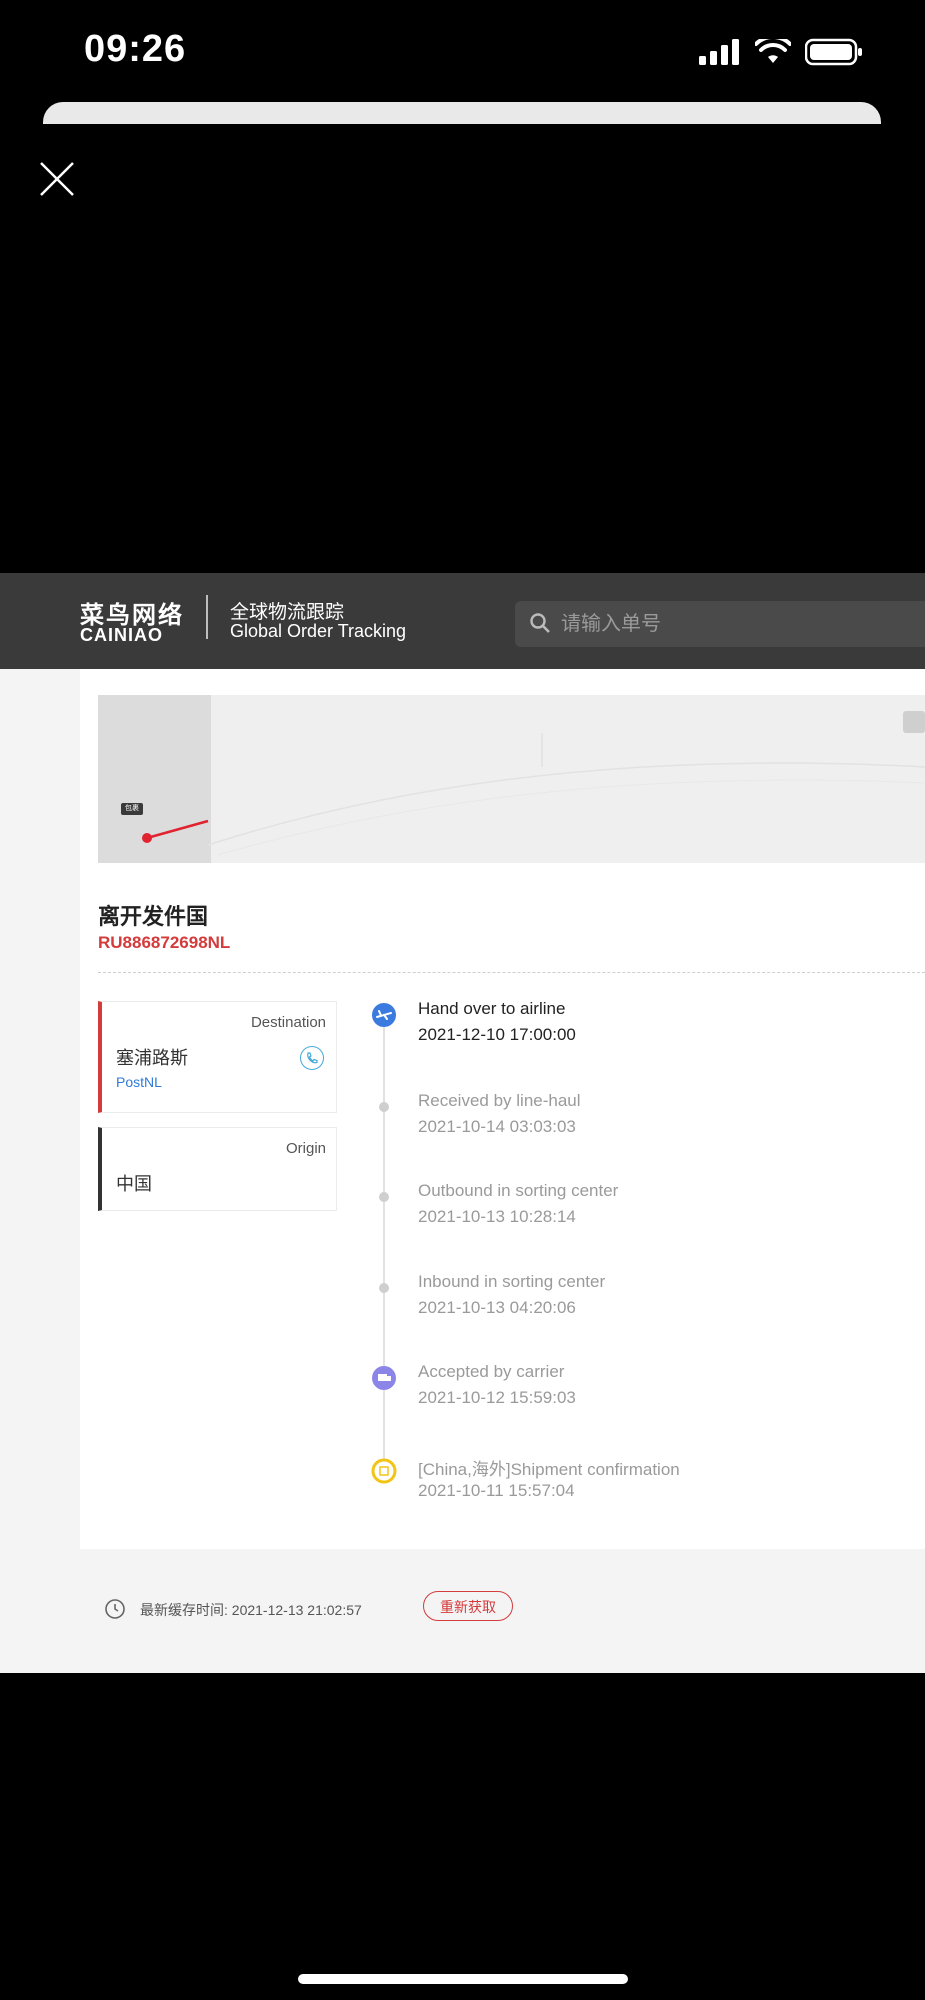 The height and width of the screenshot is (2000, 925). What do you see at coordinates (384, 1378) in the screenshot?
I see `truck-icon` at bounding box center [384, 1378].